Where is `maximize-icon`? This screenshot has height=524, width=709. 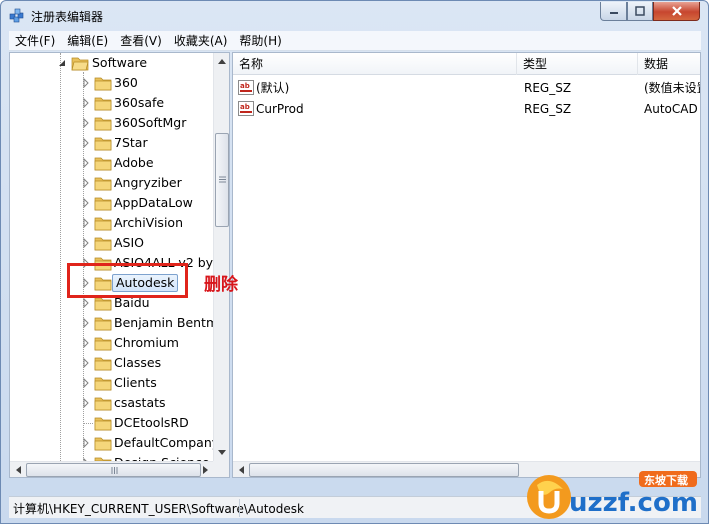 maximize-icon is located at coordinates (640, 11).